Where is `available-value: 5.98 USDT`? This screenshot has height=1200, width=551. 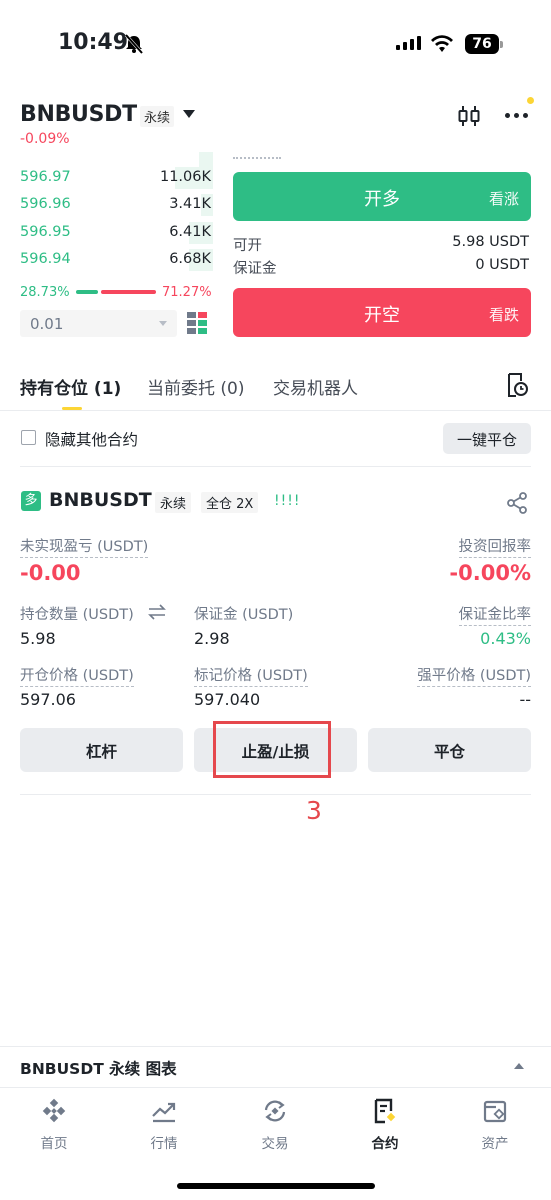
available-value: 5.98 USDT is located at coordinates (490, 242).